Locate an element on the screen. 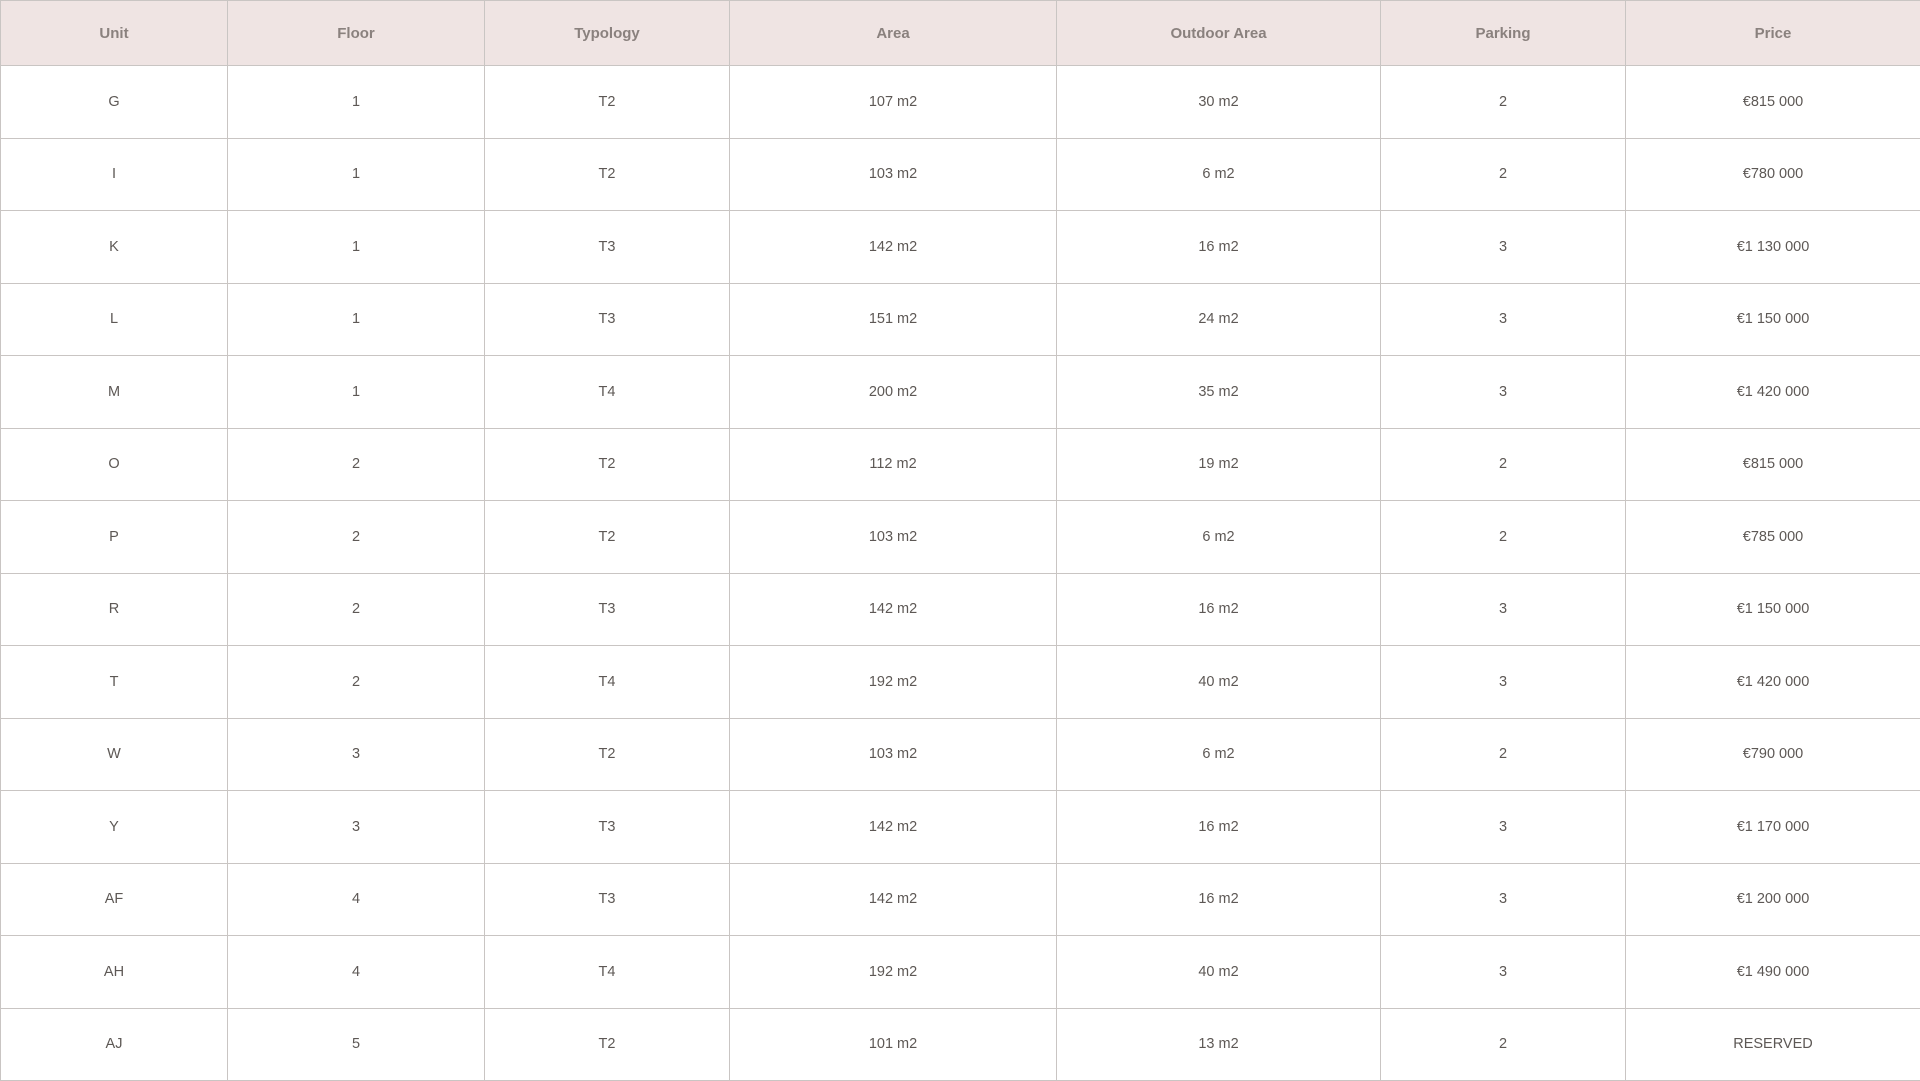 The width and height of the screenshot is (1920, 1081). table-row: P 2 T2 103 m2 6 m2 2 €785 000 is located at coordinates (960, 537).